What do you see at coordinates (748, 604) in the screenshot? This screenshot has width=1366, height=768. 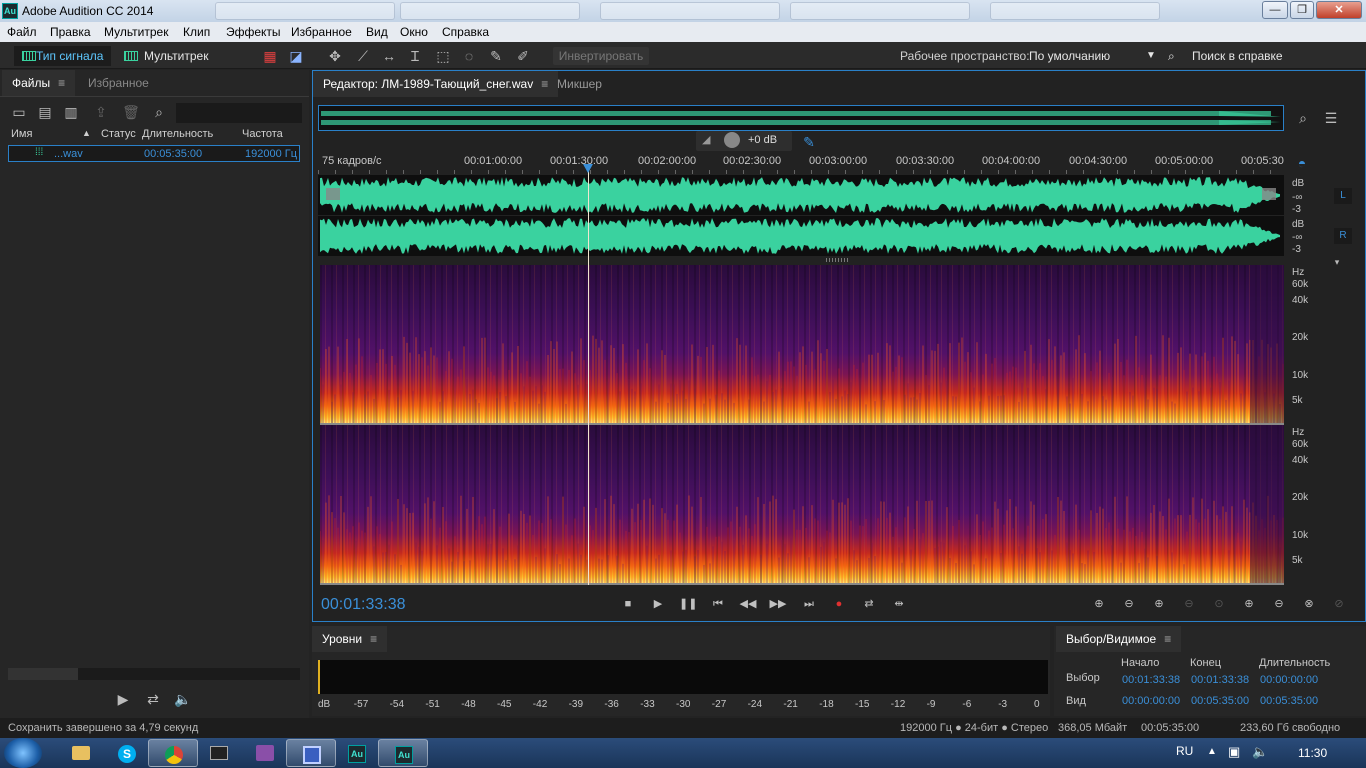 I see `rewind-icon: ◀◀` at bounding box center [748, 604].